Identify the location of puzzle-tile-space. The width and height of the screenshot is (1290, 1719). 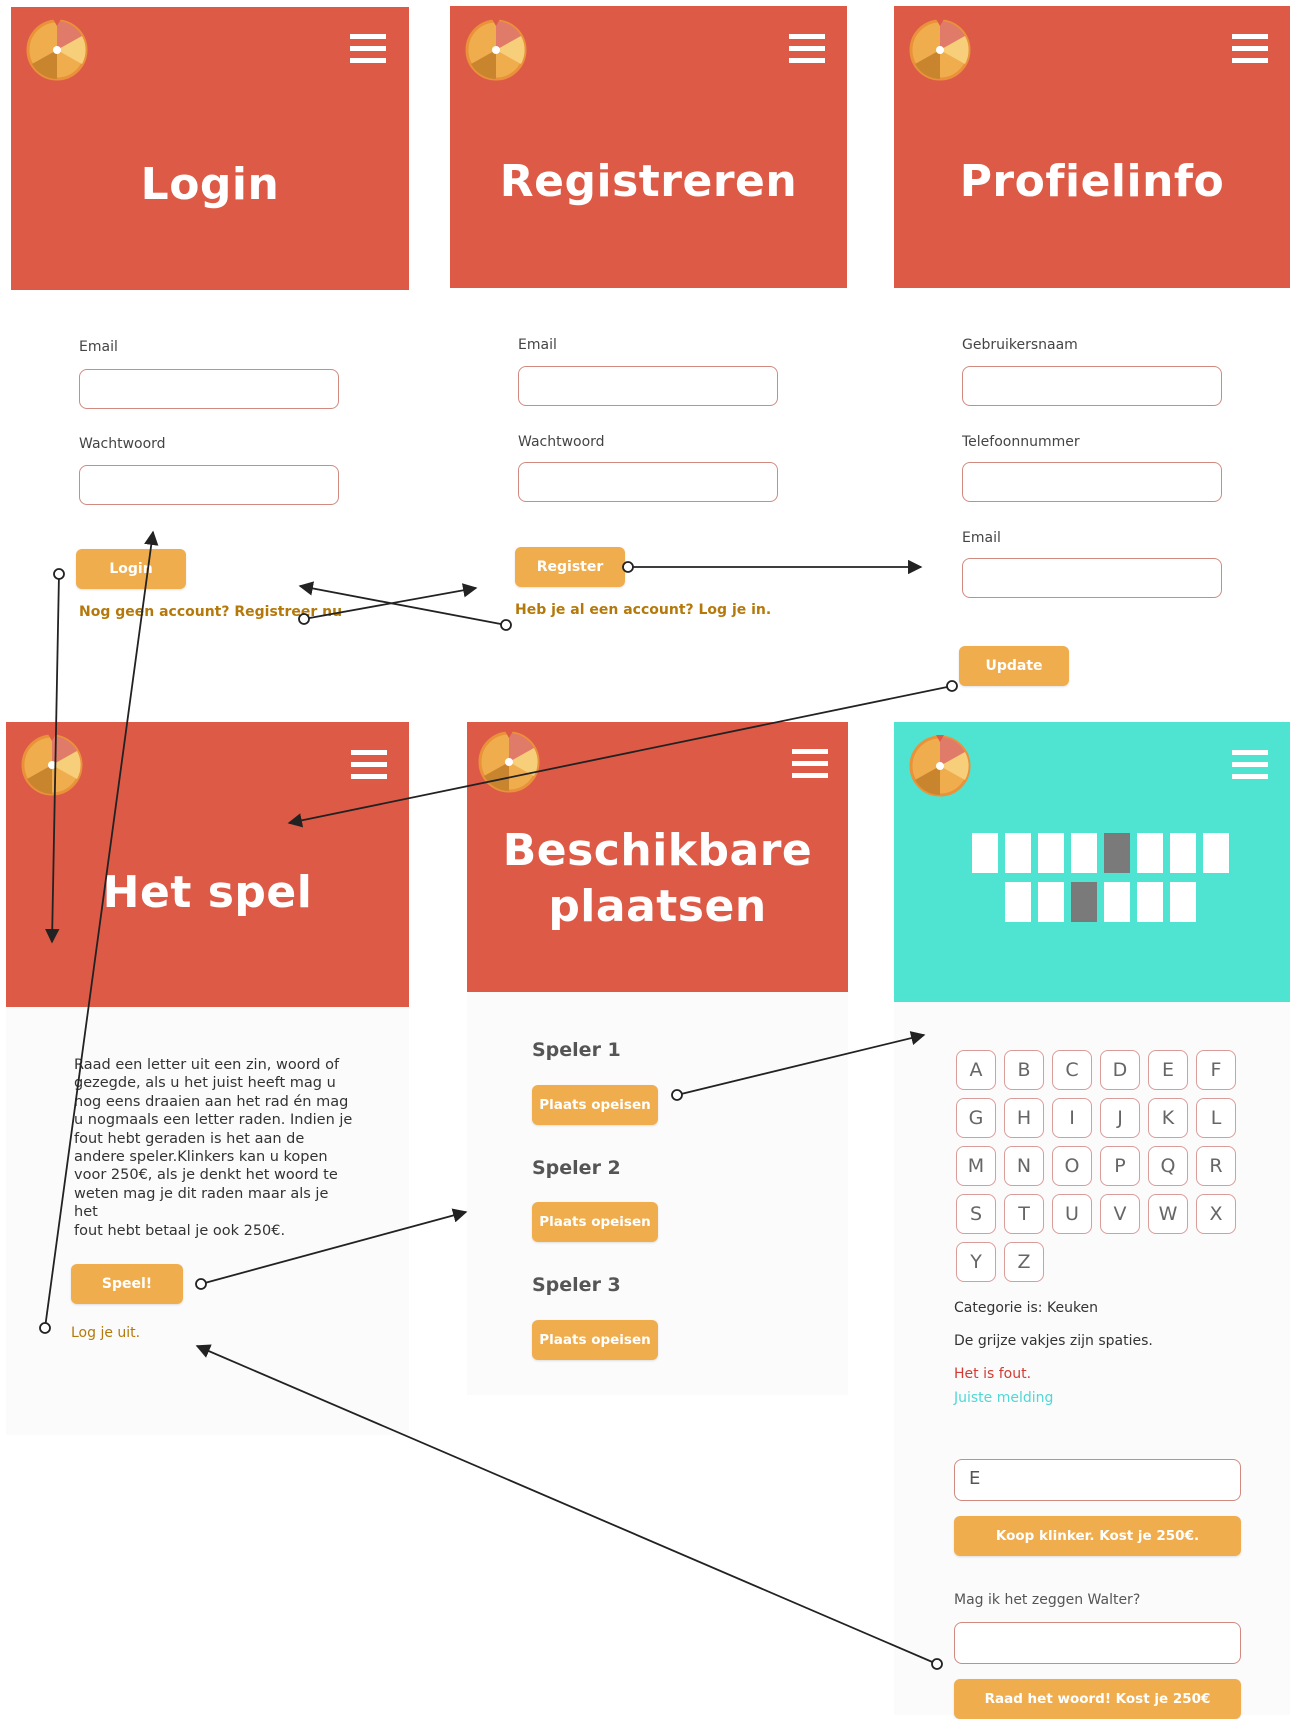
(1117, 853).